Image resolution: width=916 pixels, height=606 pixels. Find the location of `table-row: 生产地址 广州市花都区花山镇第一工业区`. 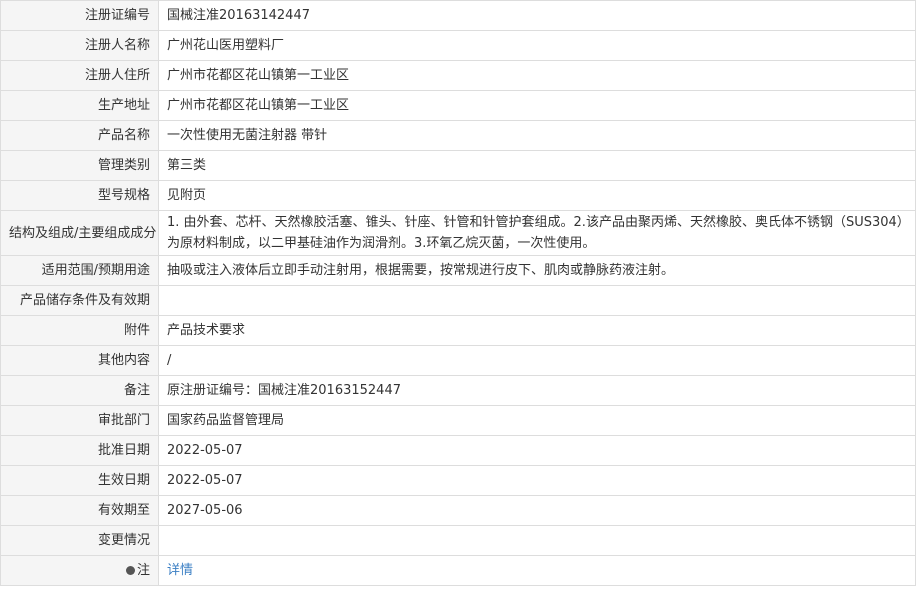

table-row: 生产地址 广州市花都区花山镇第一工业区 is located at coordinates (458, 105).